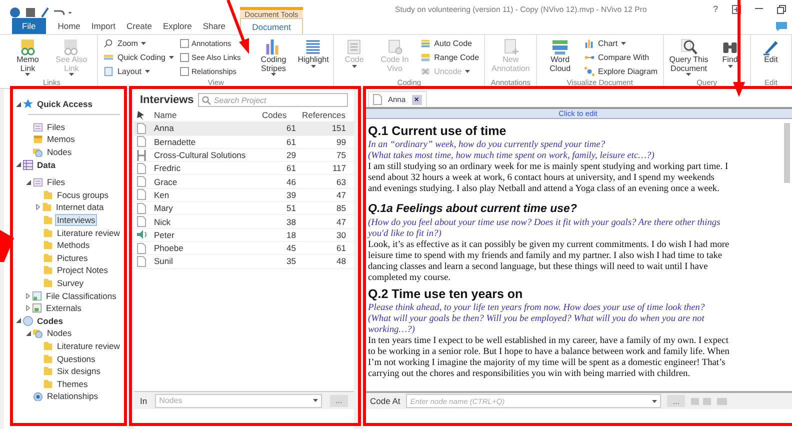 The height and width of the screenshot is (429, 792). I want to click on ribbon-button: Layout, so click(138, 71).